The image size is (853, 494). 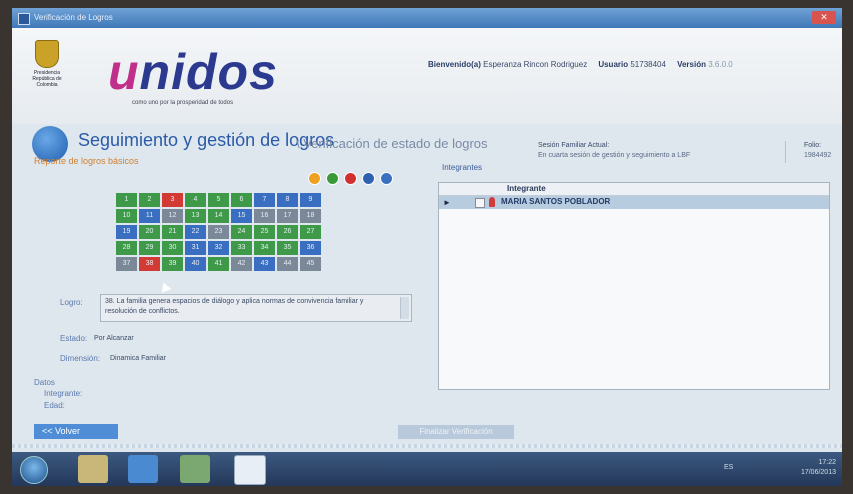 What do you see at coordinates (634, 202) in the screenshot?
I see `table-row: ► MARIA SANTOS POBLADOR` at bounding box center [634, 202].